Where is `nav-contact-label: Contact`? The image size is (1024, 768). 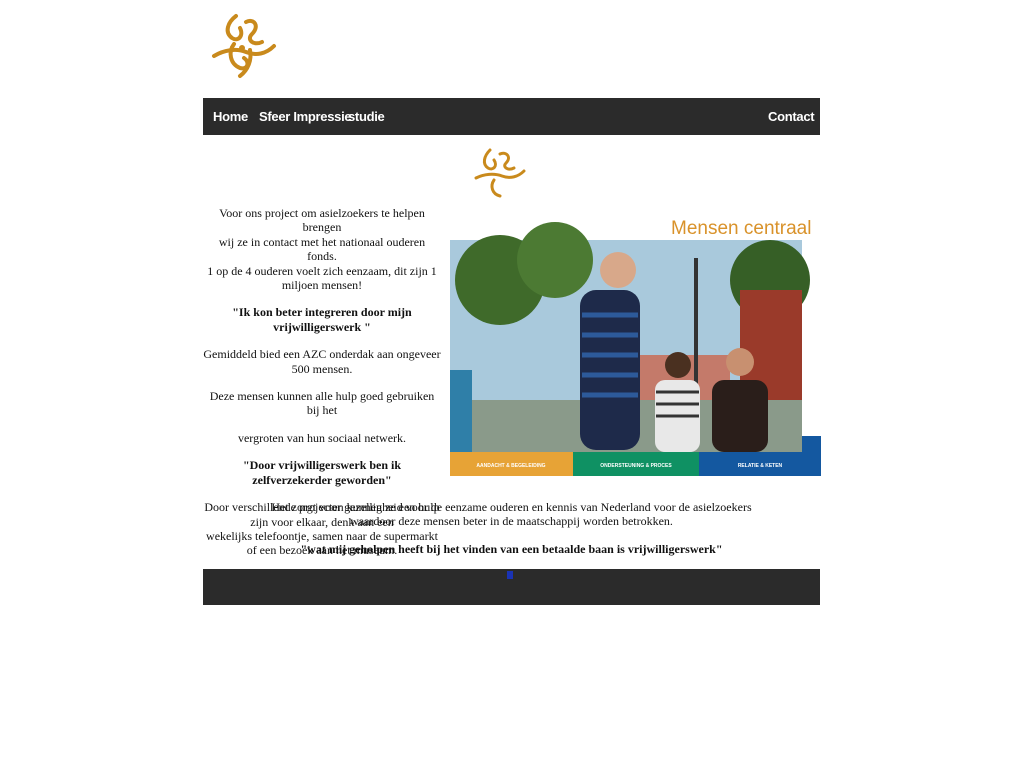
nav-contact-label: Contact is located at coordinates (791, 116).